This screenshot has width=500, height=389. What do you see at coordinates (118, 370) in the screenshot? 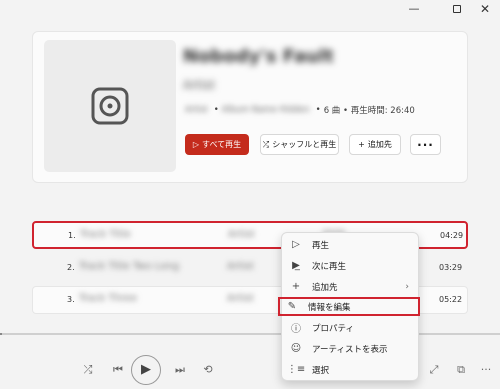
I see `previous-button: ⏮` at bounding box center [118, 370].